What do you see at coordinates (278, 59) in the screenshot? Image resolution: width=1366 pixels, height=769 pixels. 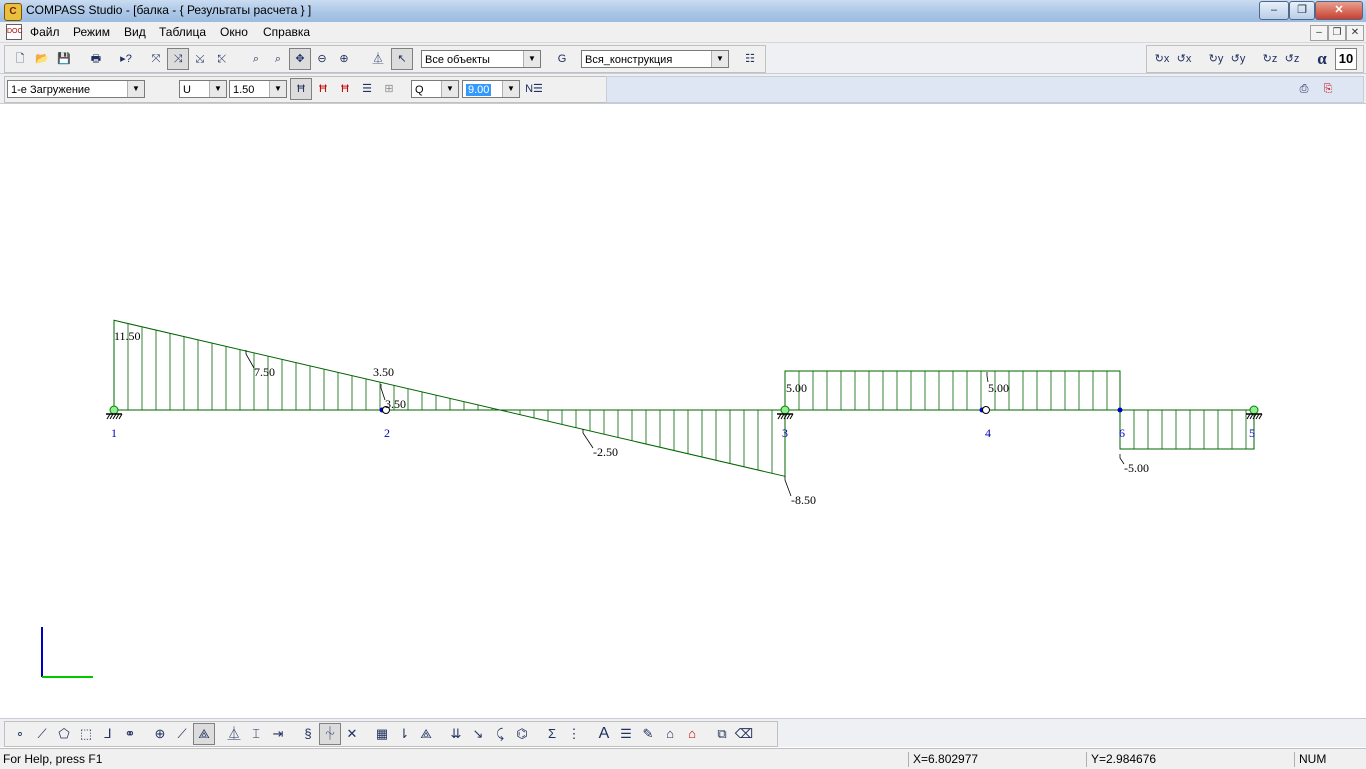 I see `zoom-window-icon: ⌕` at bounding box center [278, 59].